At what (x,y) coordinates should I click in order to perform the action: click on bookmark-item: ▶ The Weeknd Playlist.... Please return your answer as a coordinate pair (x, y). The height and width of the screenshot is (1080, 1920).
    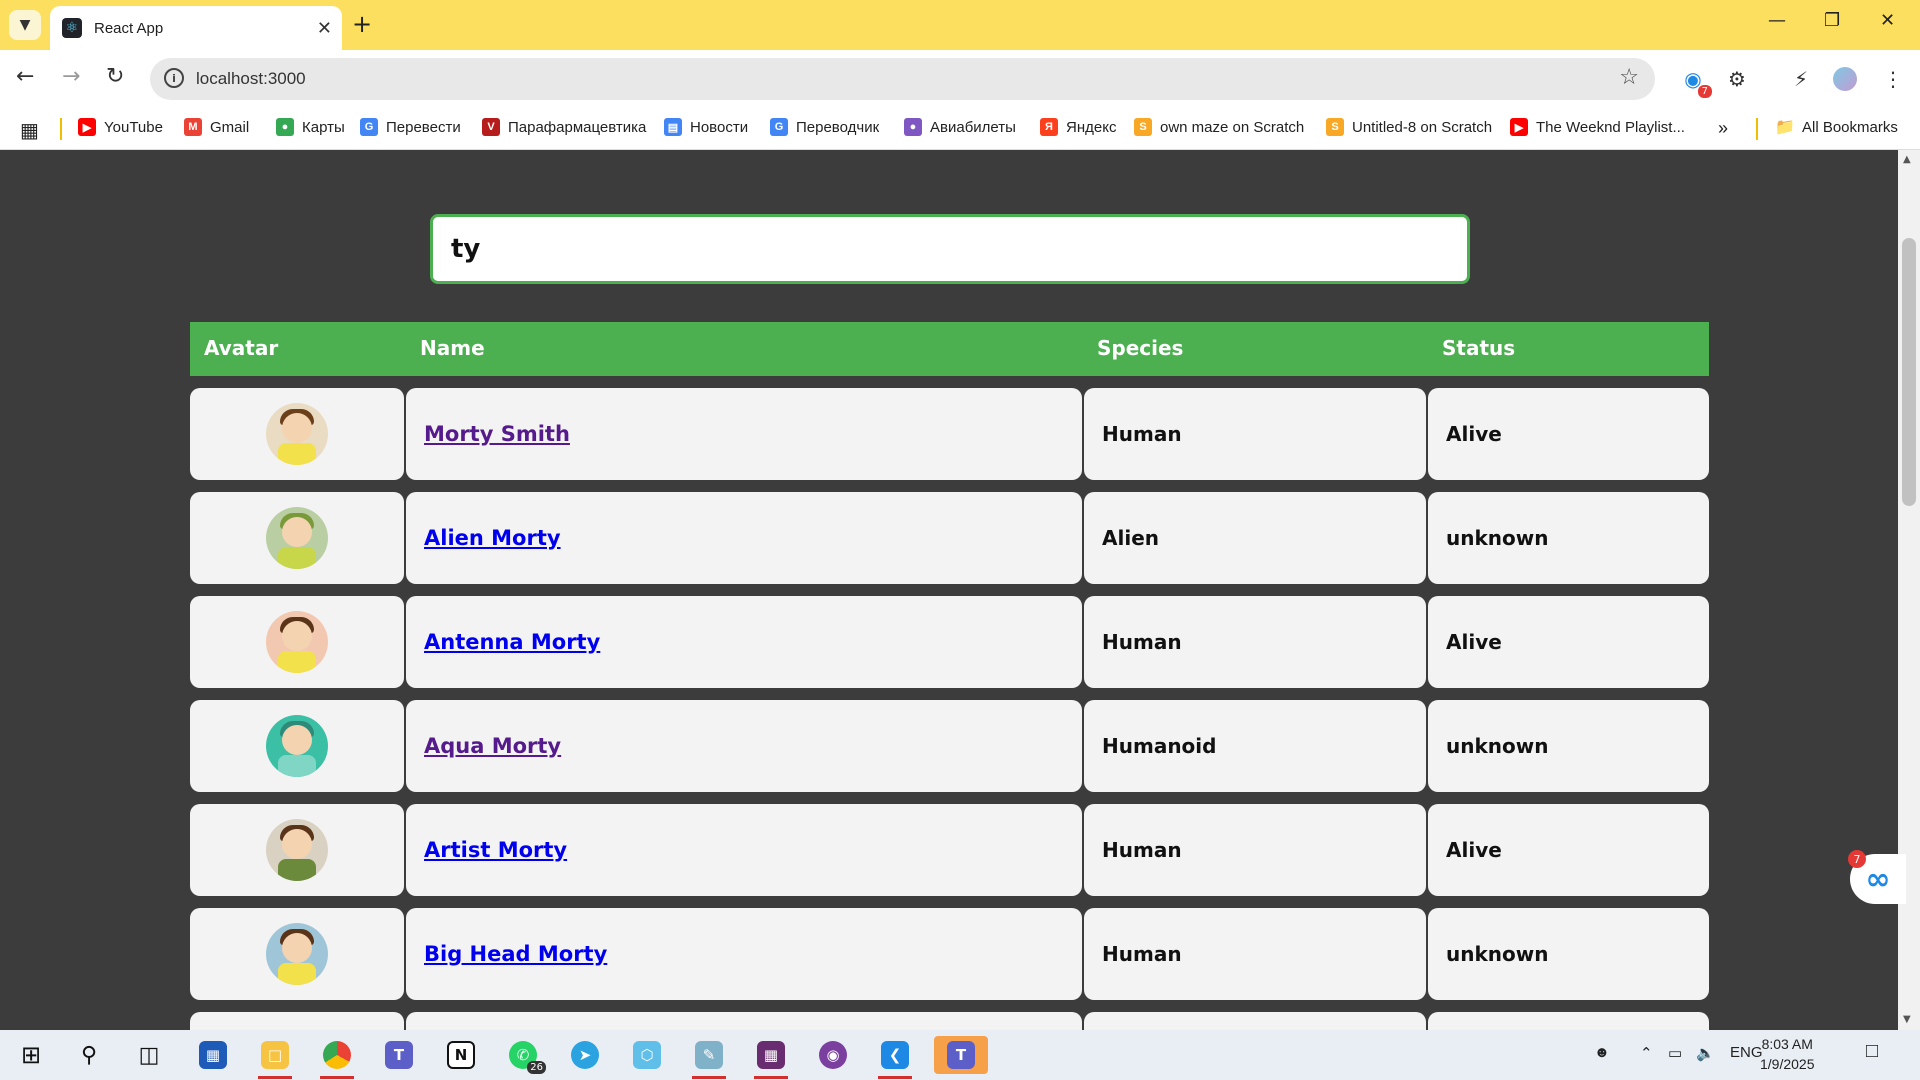
    Looking at the image, I should click on (1597, 127).